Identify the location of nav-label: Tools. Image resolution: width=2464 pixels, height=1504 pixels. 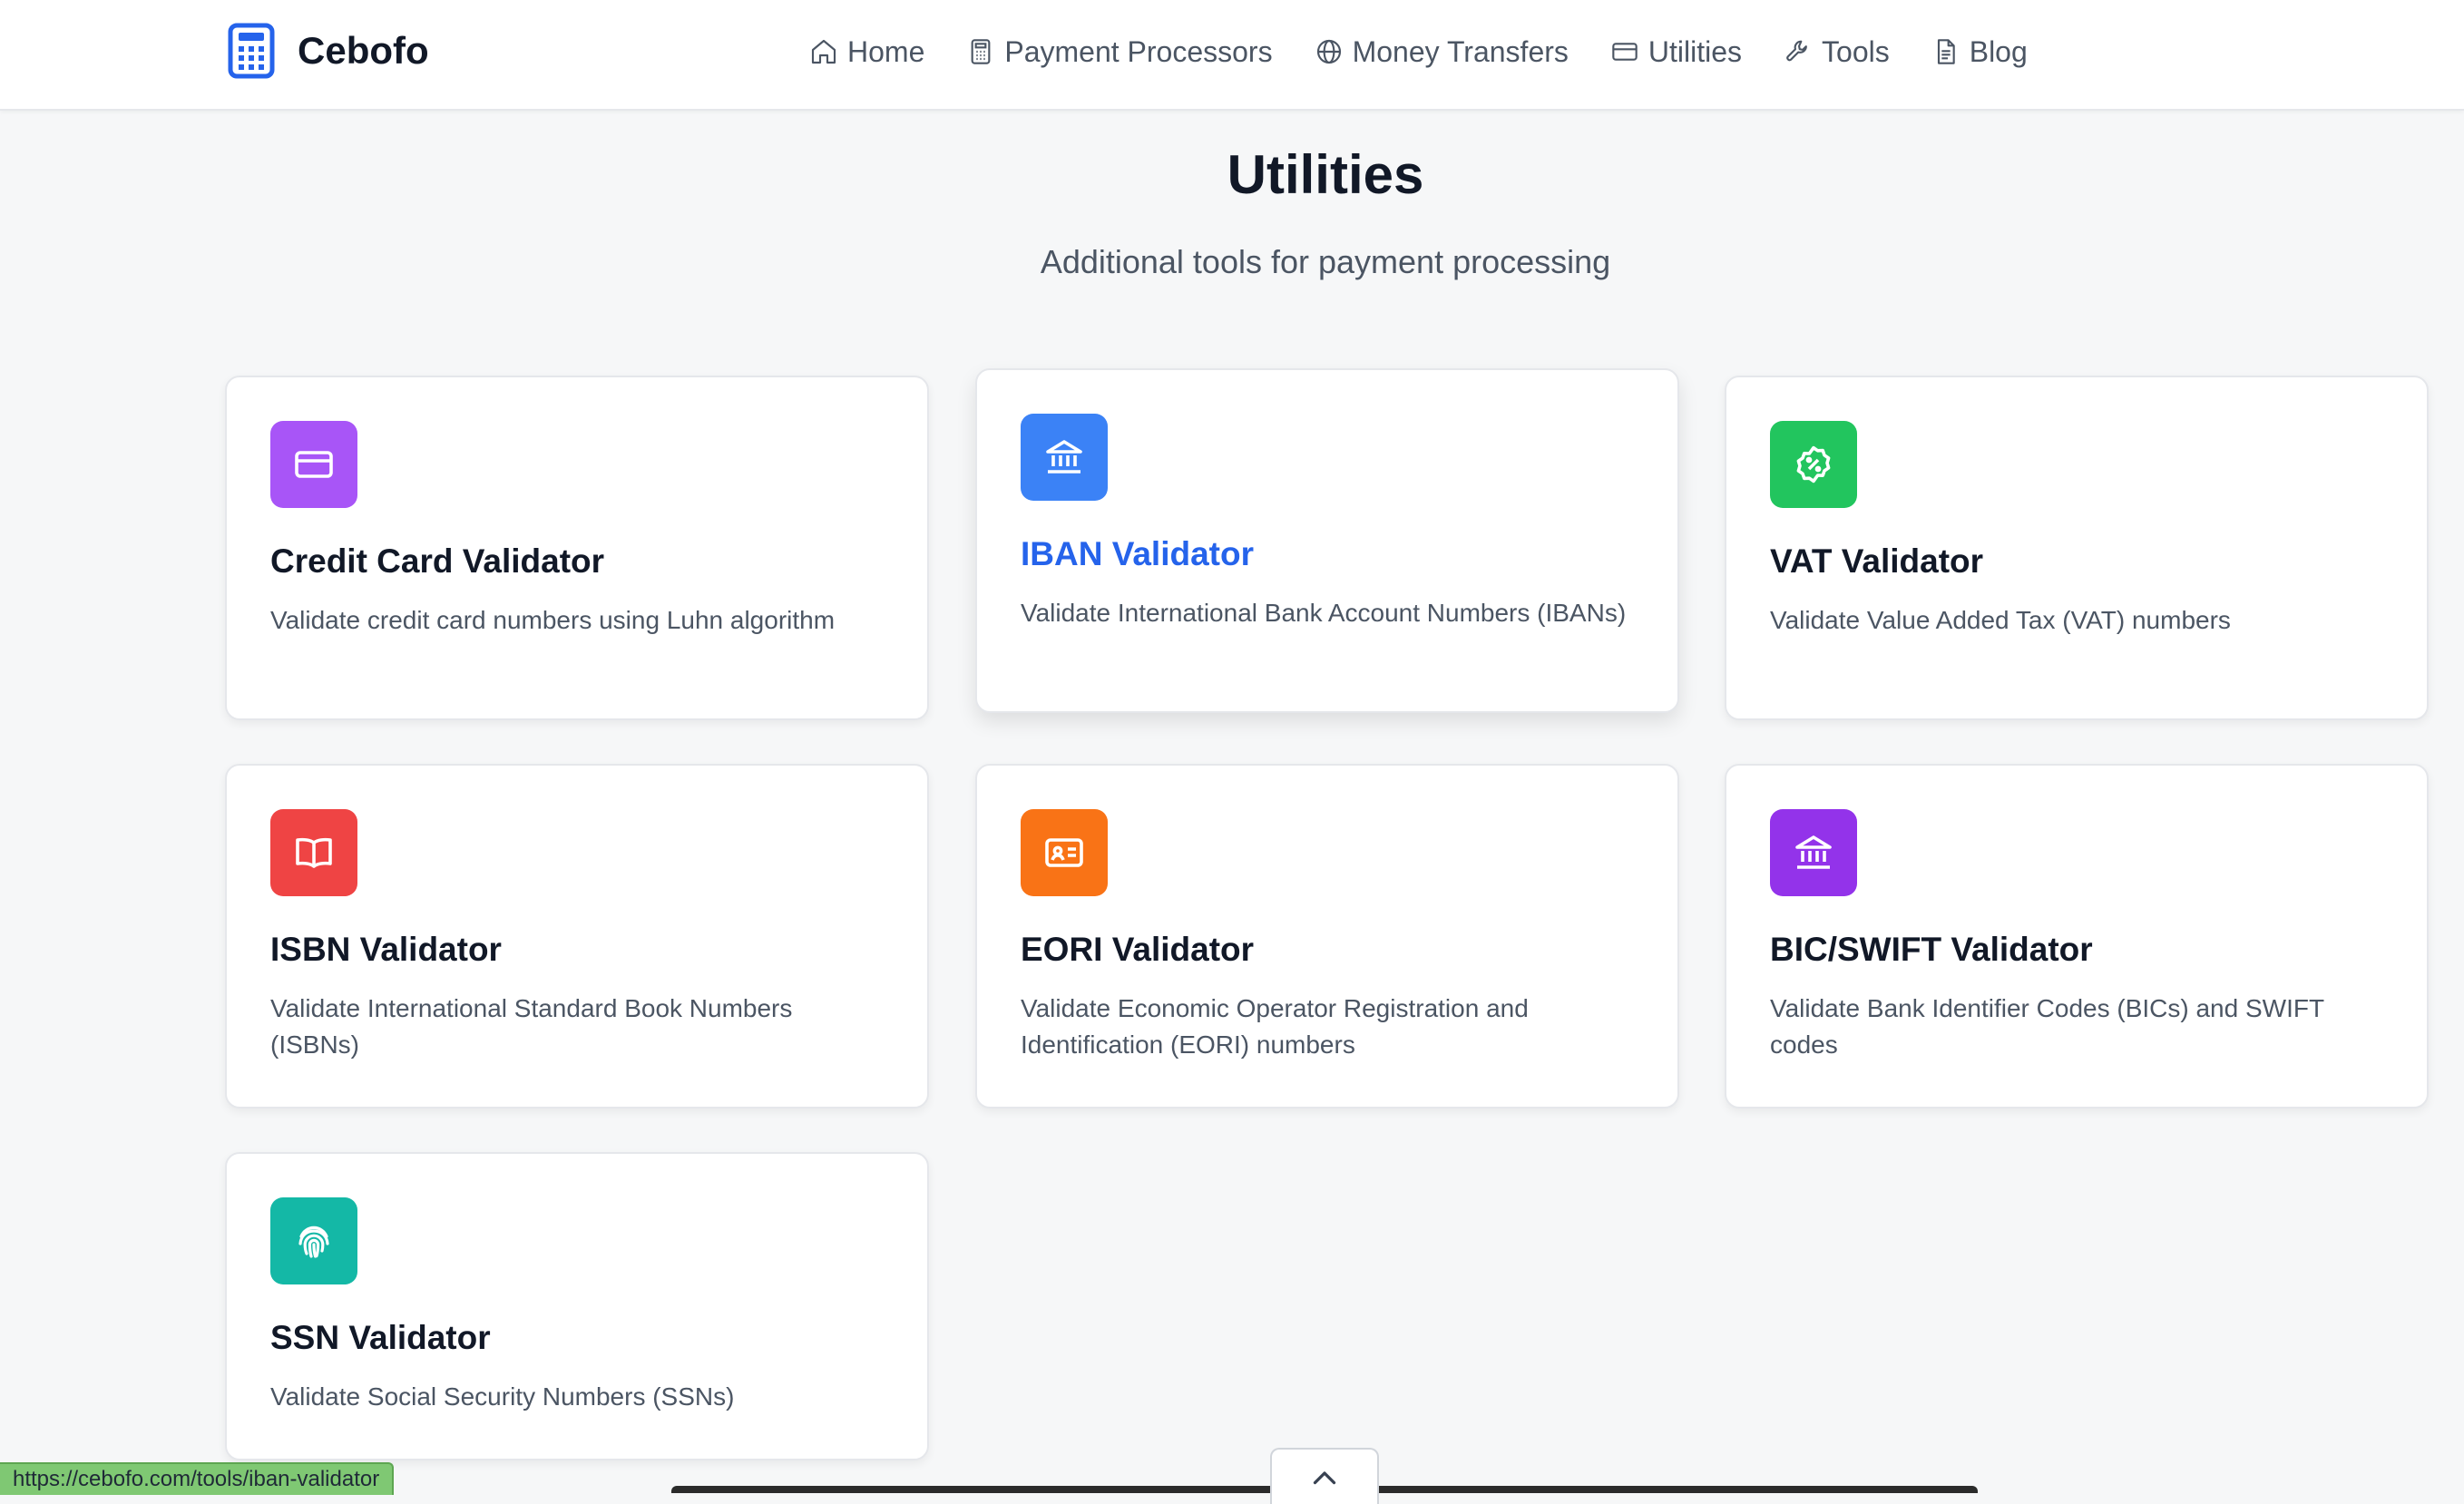
(1856, 51).